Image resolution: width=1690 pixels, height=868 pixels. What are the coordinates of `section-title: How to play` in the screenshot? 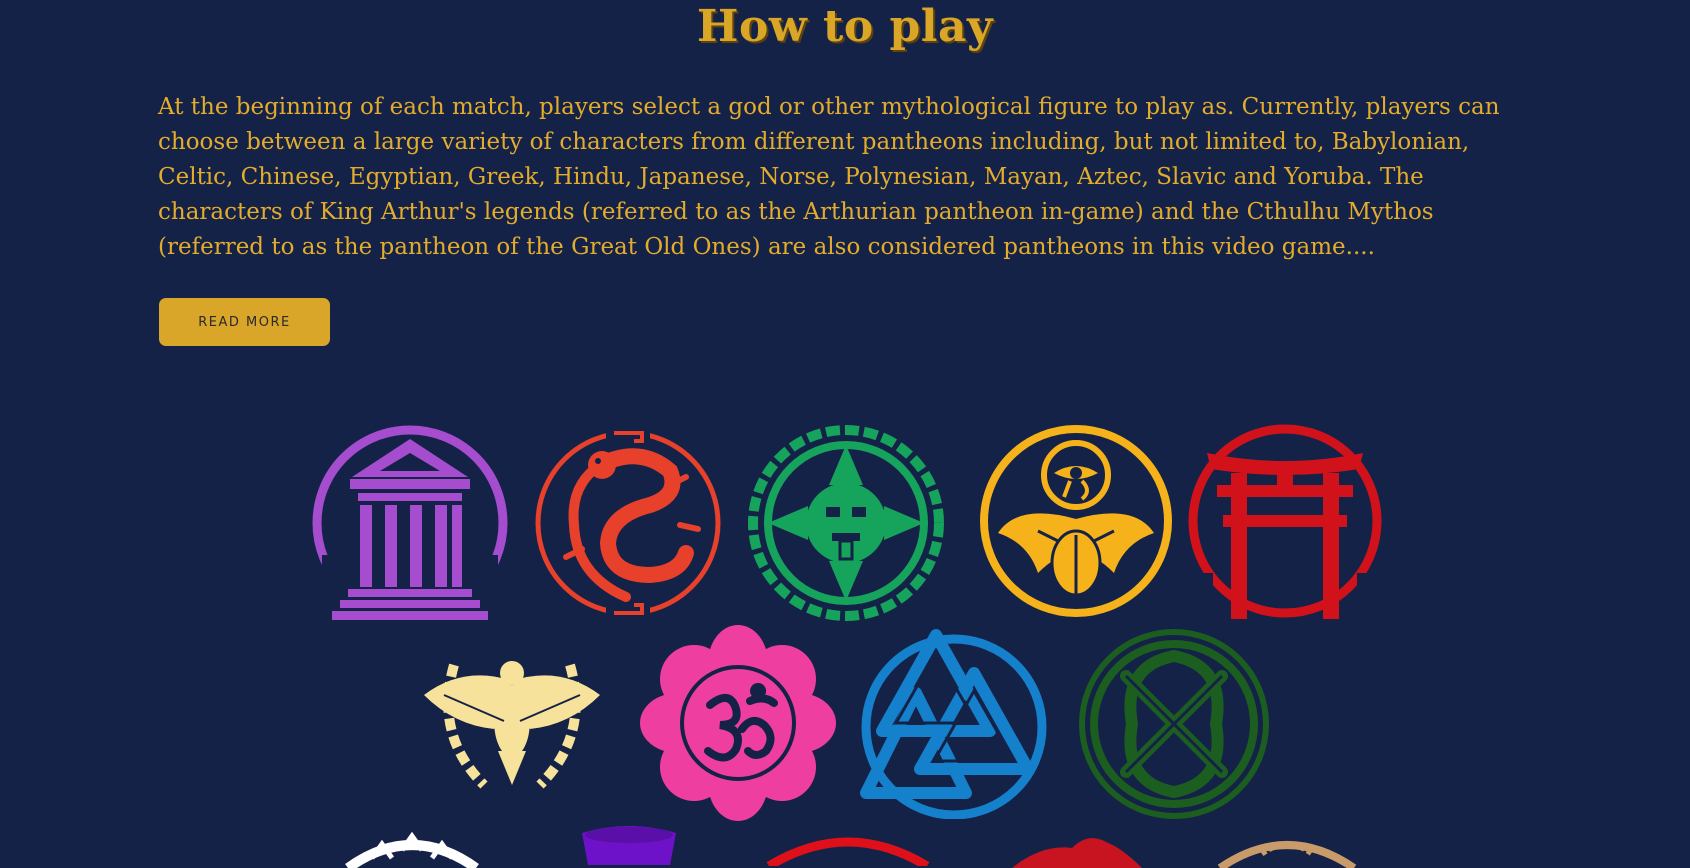 It's located at (845, 26).